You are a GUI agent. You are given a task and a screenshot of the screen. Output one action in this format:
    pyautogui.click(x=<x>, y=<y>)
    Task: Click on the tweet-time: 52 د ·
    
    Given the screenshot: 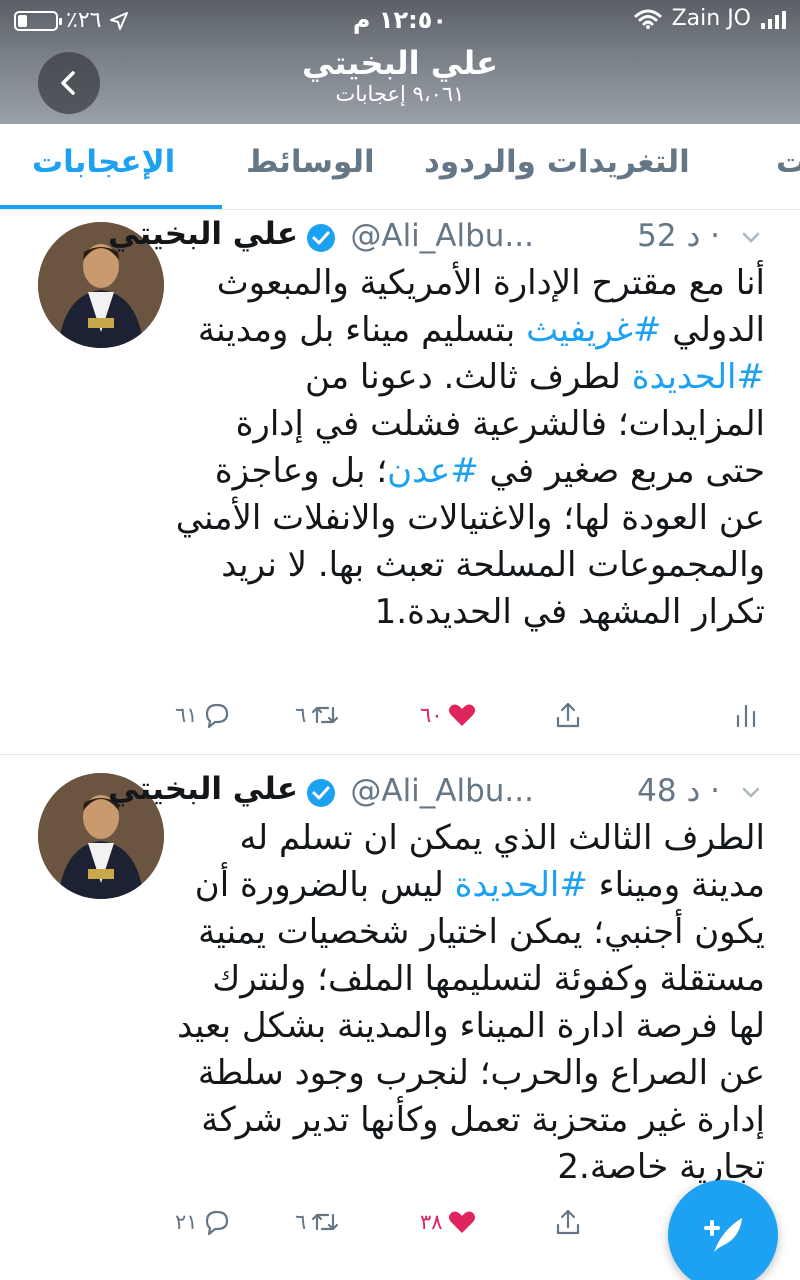 What is the action you would take?
    pyautogui.click(x=678, y=236)
    